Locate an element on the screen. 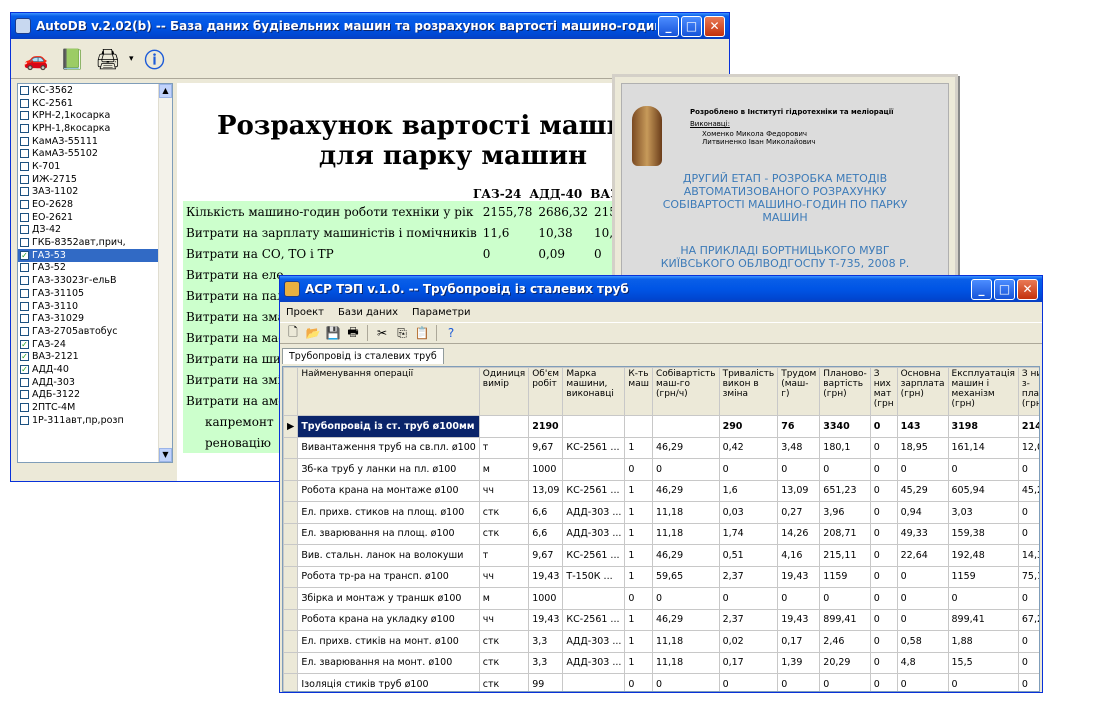  table-cell: м is located at coordinates (504, 598).